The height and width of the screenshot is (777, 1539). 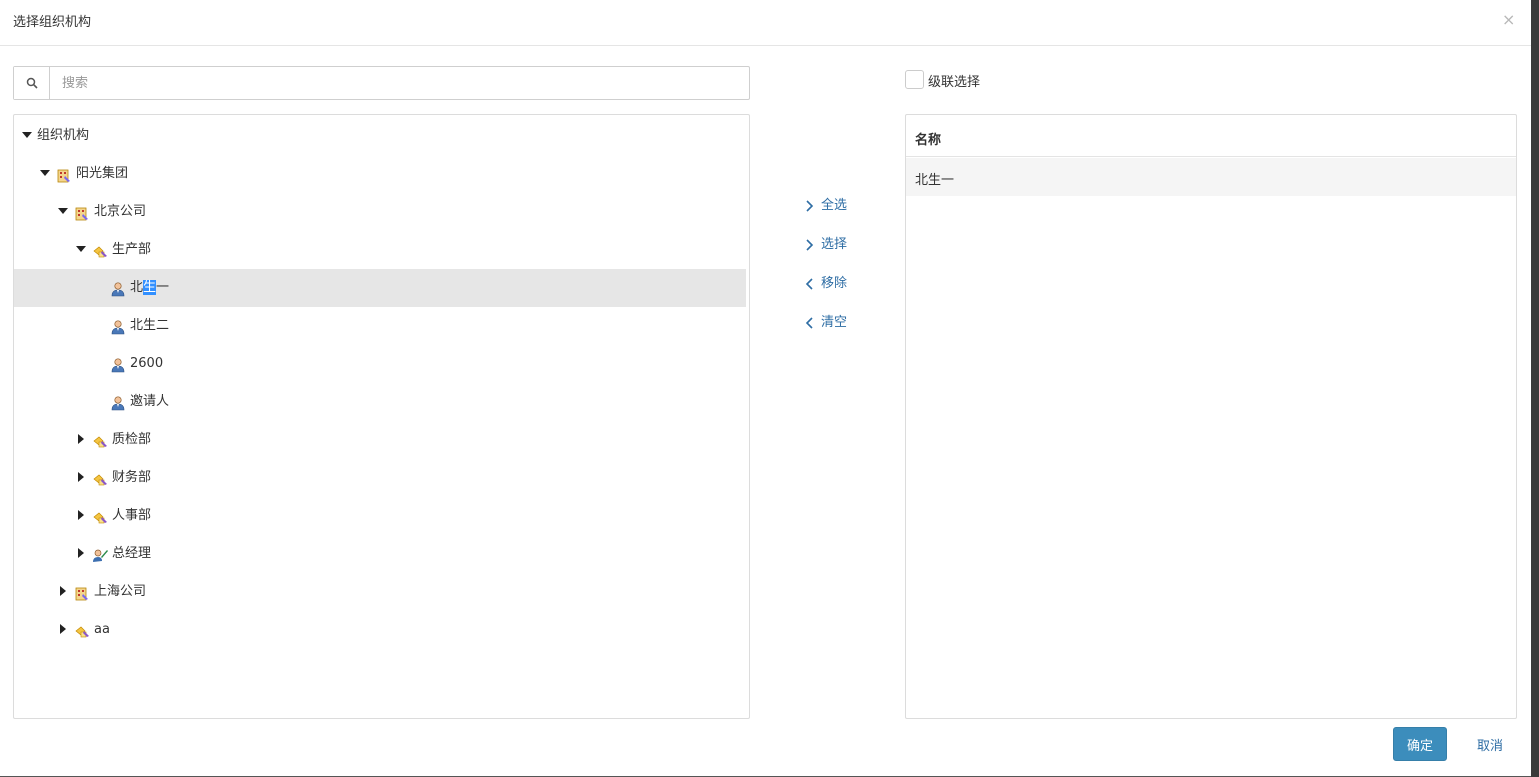 I want to click on tree-node-label: 生产部, so click(x=132, y=249).